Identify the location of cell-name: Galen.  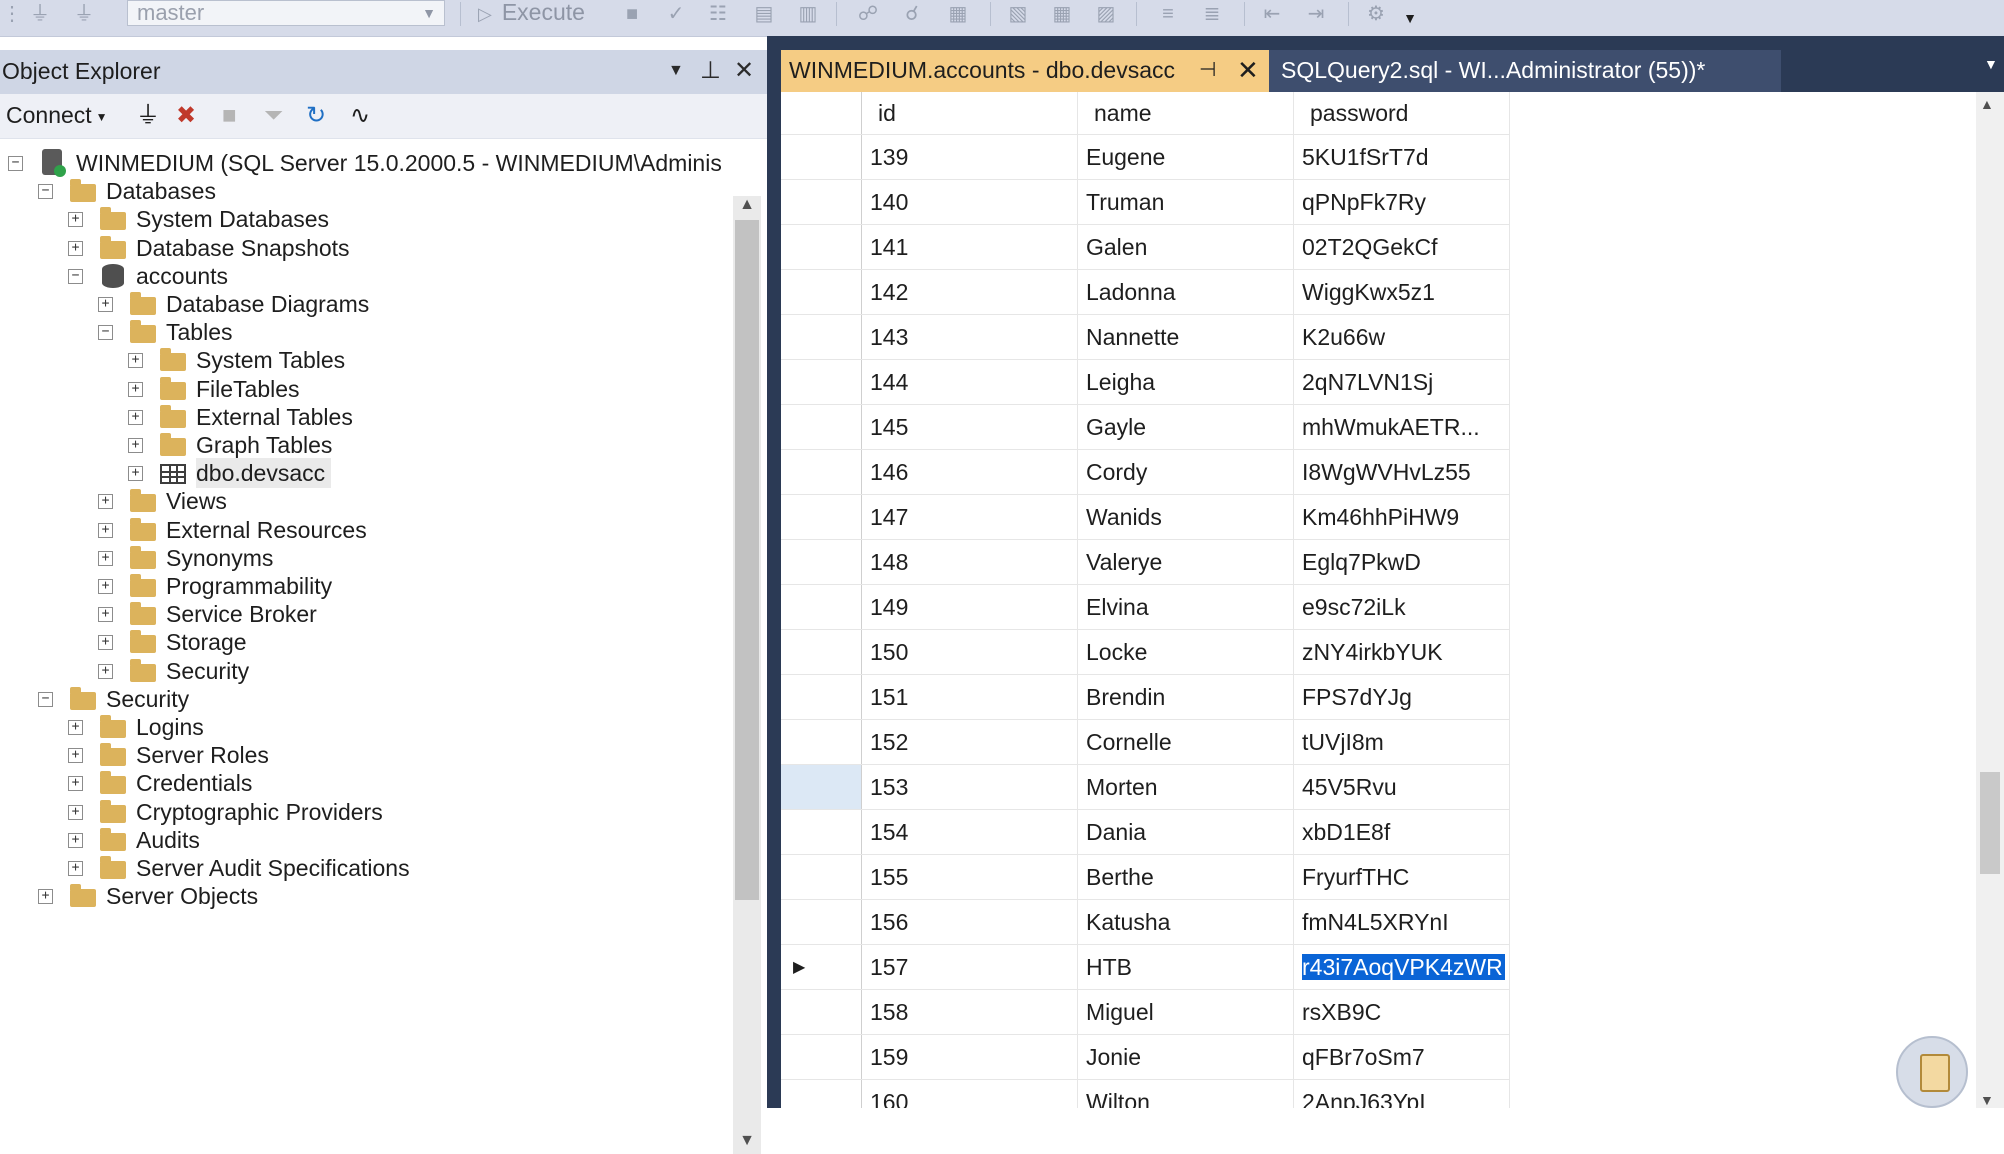
(1185, 247).